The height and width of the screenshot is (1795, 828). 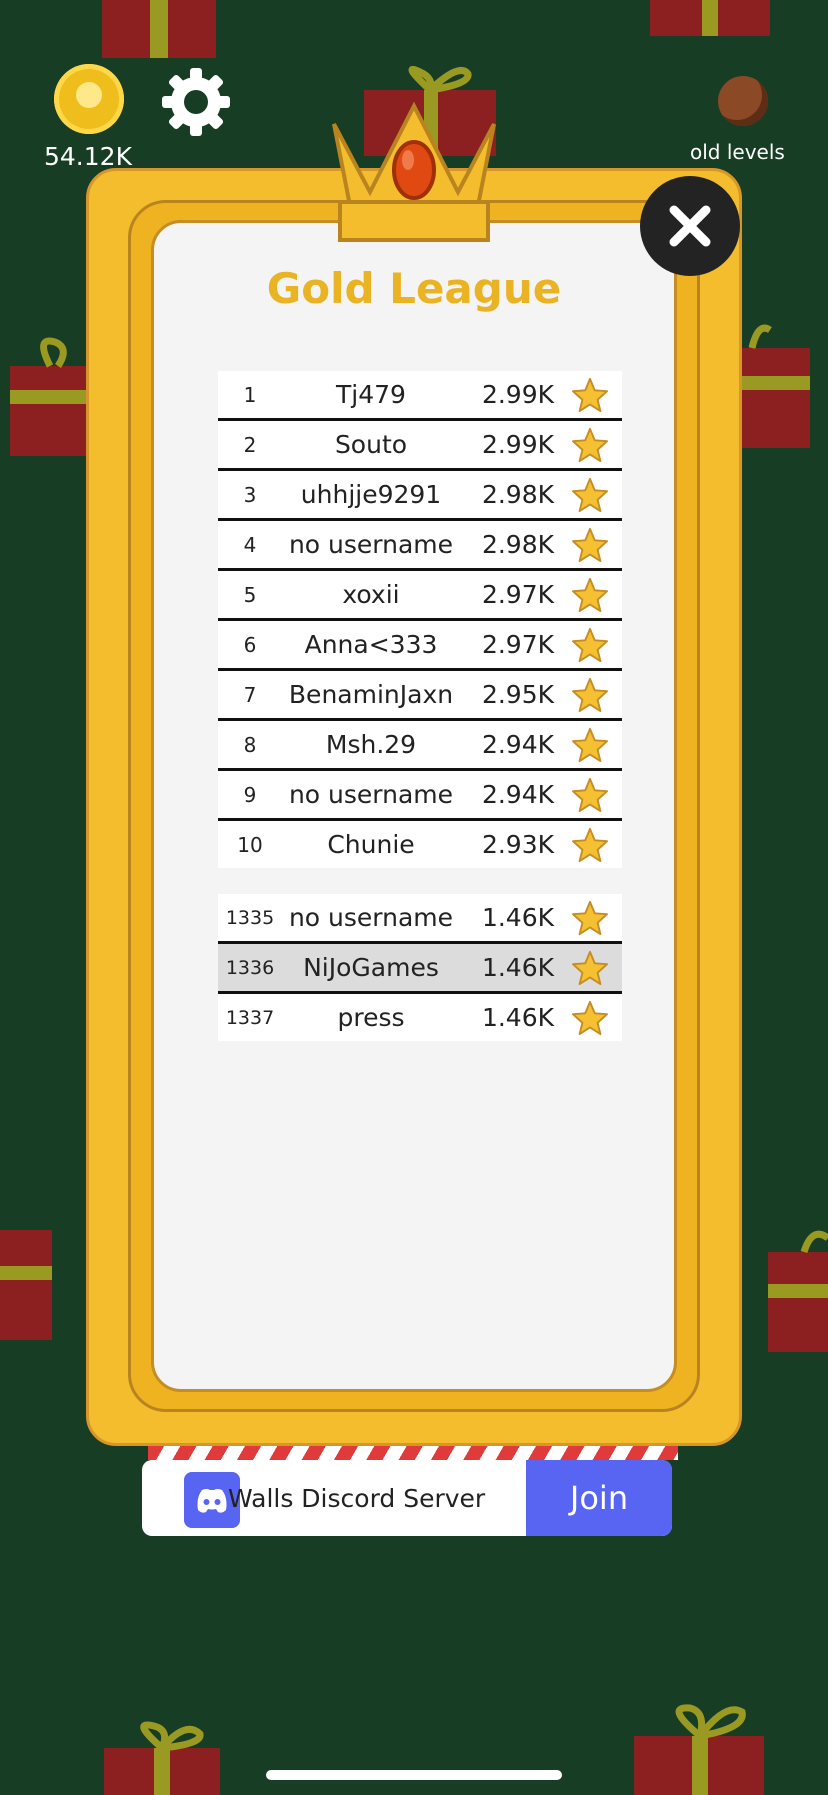 What do you see at coordinates (517, 694) in the screenshot?
I see `row-score: 2.95K` at bounding box center [517, 694].